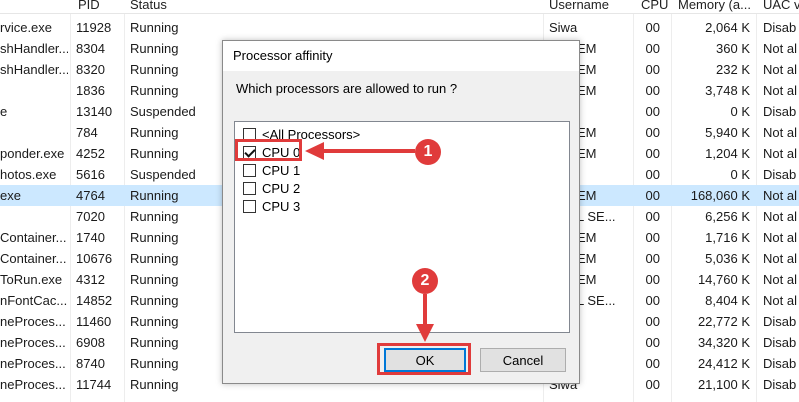 This screenshot has height=402, width=799. What do you see at coordinates (425, 281) in the screenshot?
I see `step-2-marker: 2` at bounding box center [425, 281].